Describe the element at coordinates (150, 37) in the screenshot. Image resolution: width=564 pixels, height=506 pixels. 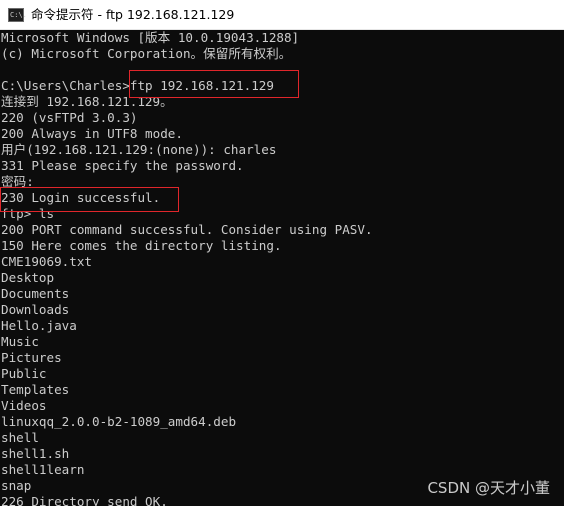
I see `terminal-line: Microsoft Windows [版本 10.0.19043.1288]` at that location.